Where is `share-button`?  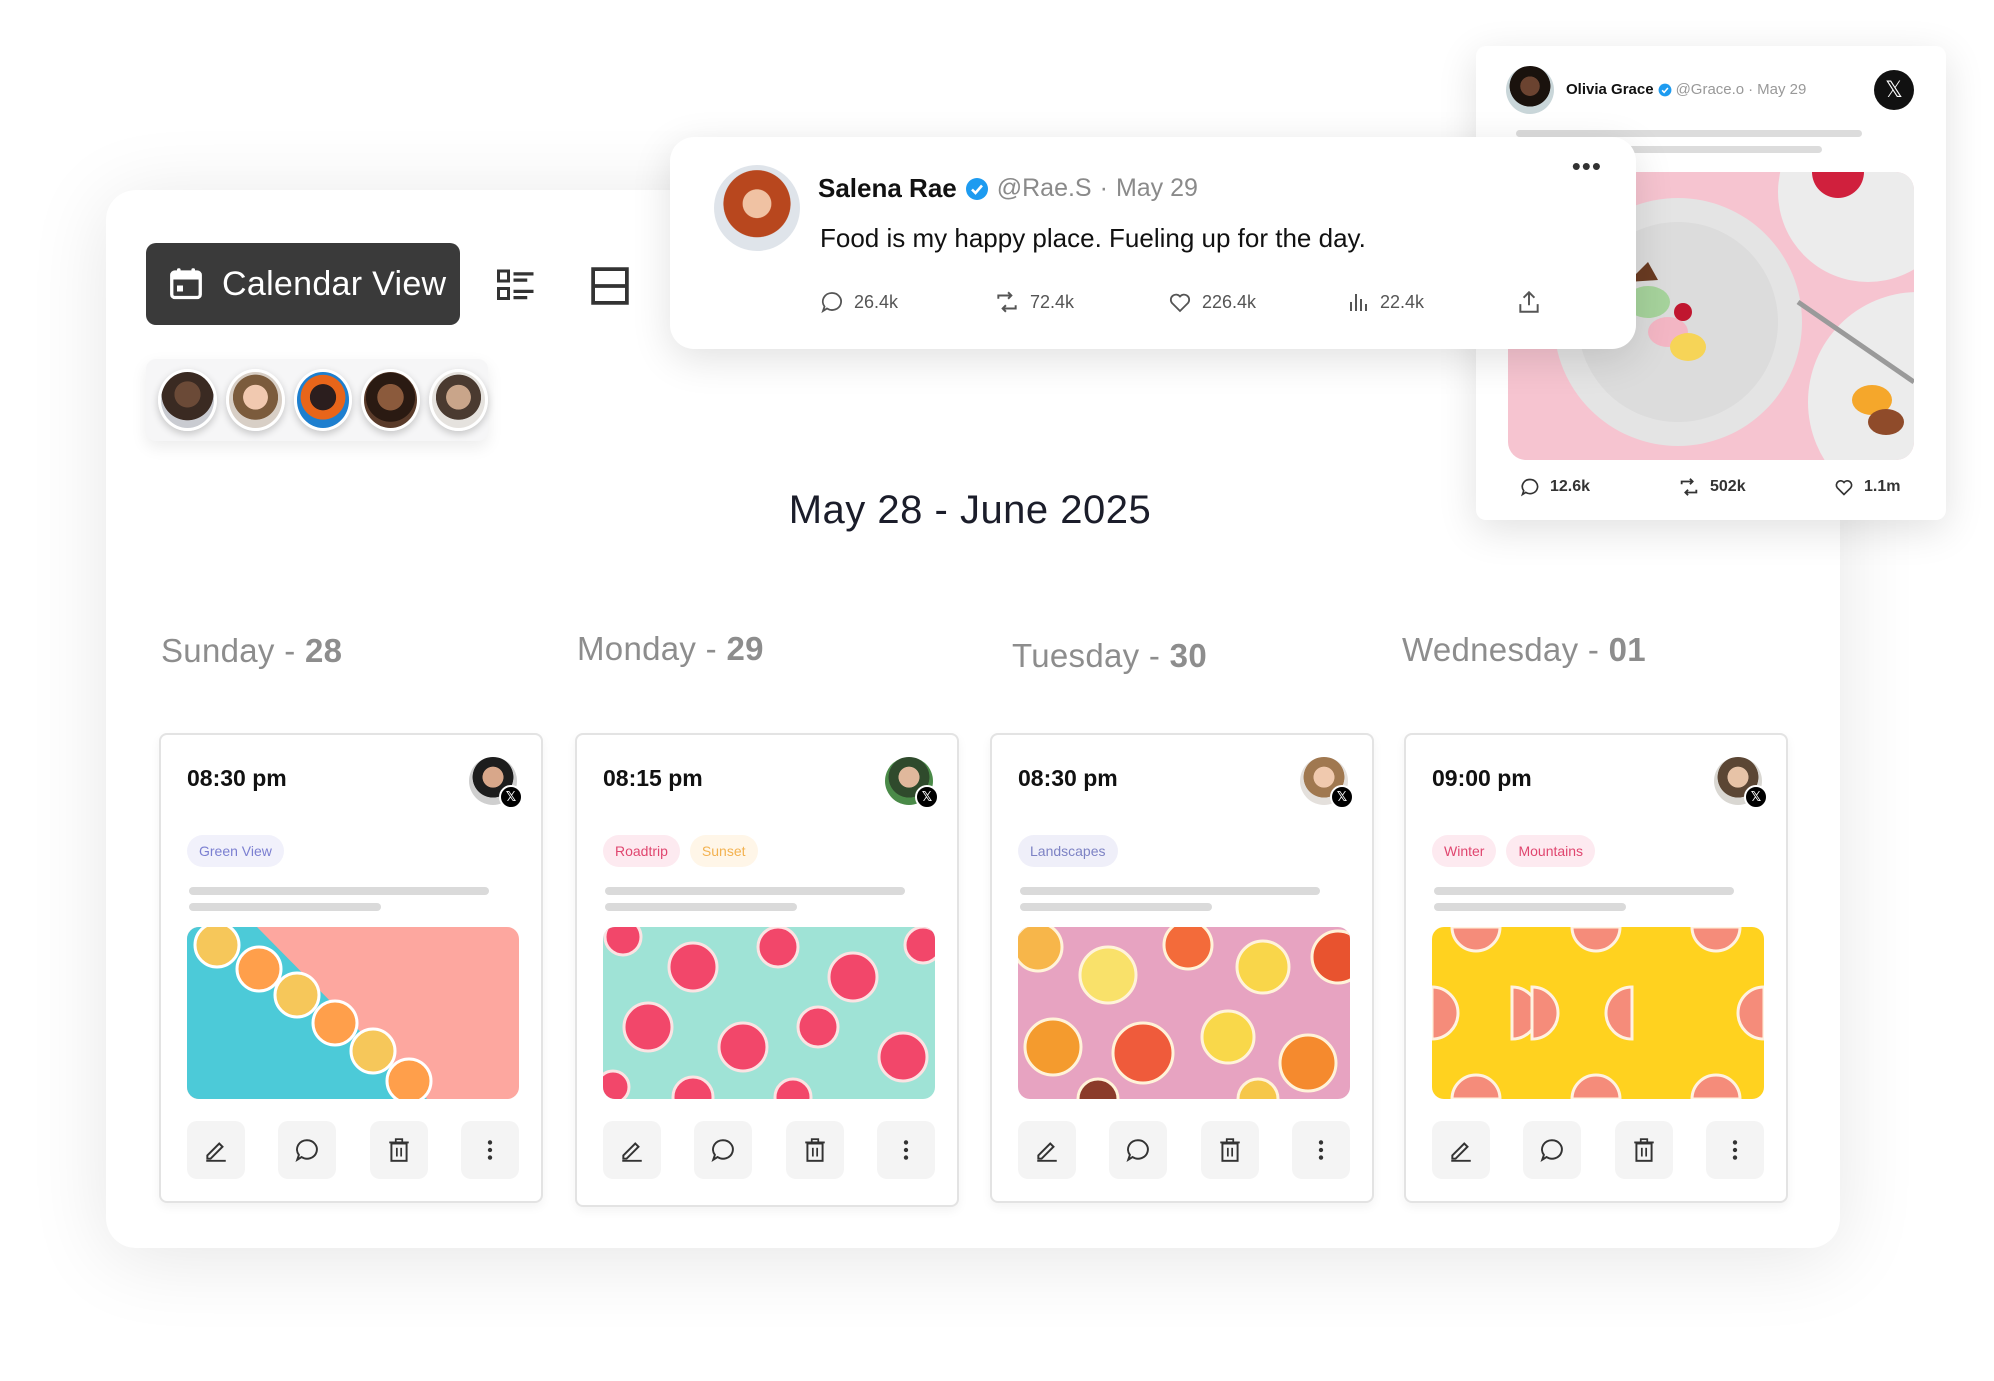 share-button is located at coordinates (1529, 302).